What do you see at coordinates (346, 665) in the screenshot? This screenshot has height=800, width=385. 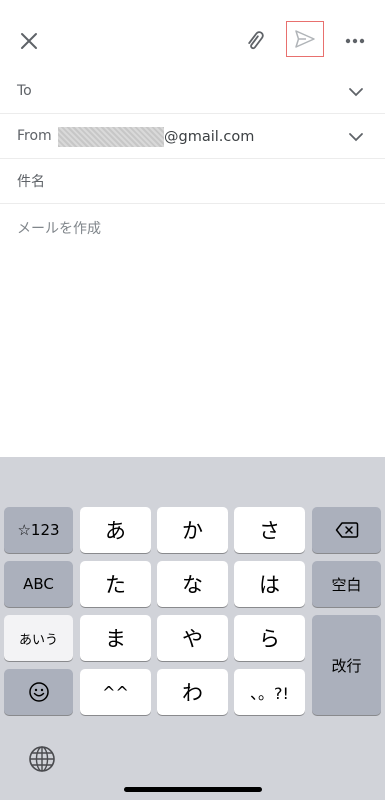 I see `enter-key: 改行` at bounding box center [346, 665].